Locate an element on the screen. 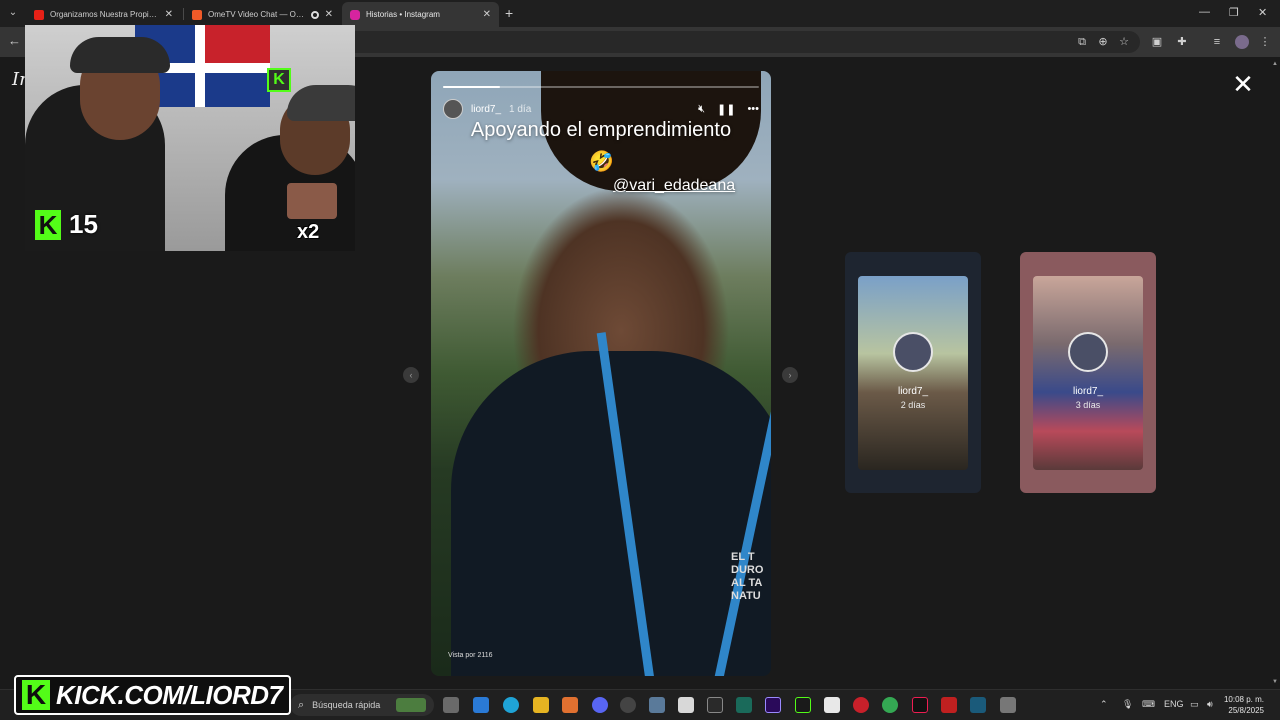 Image resolution: width=1280 pixels, height=720 pixels. ometv-favicon-icon is located at coordinates (197, 14).